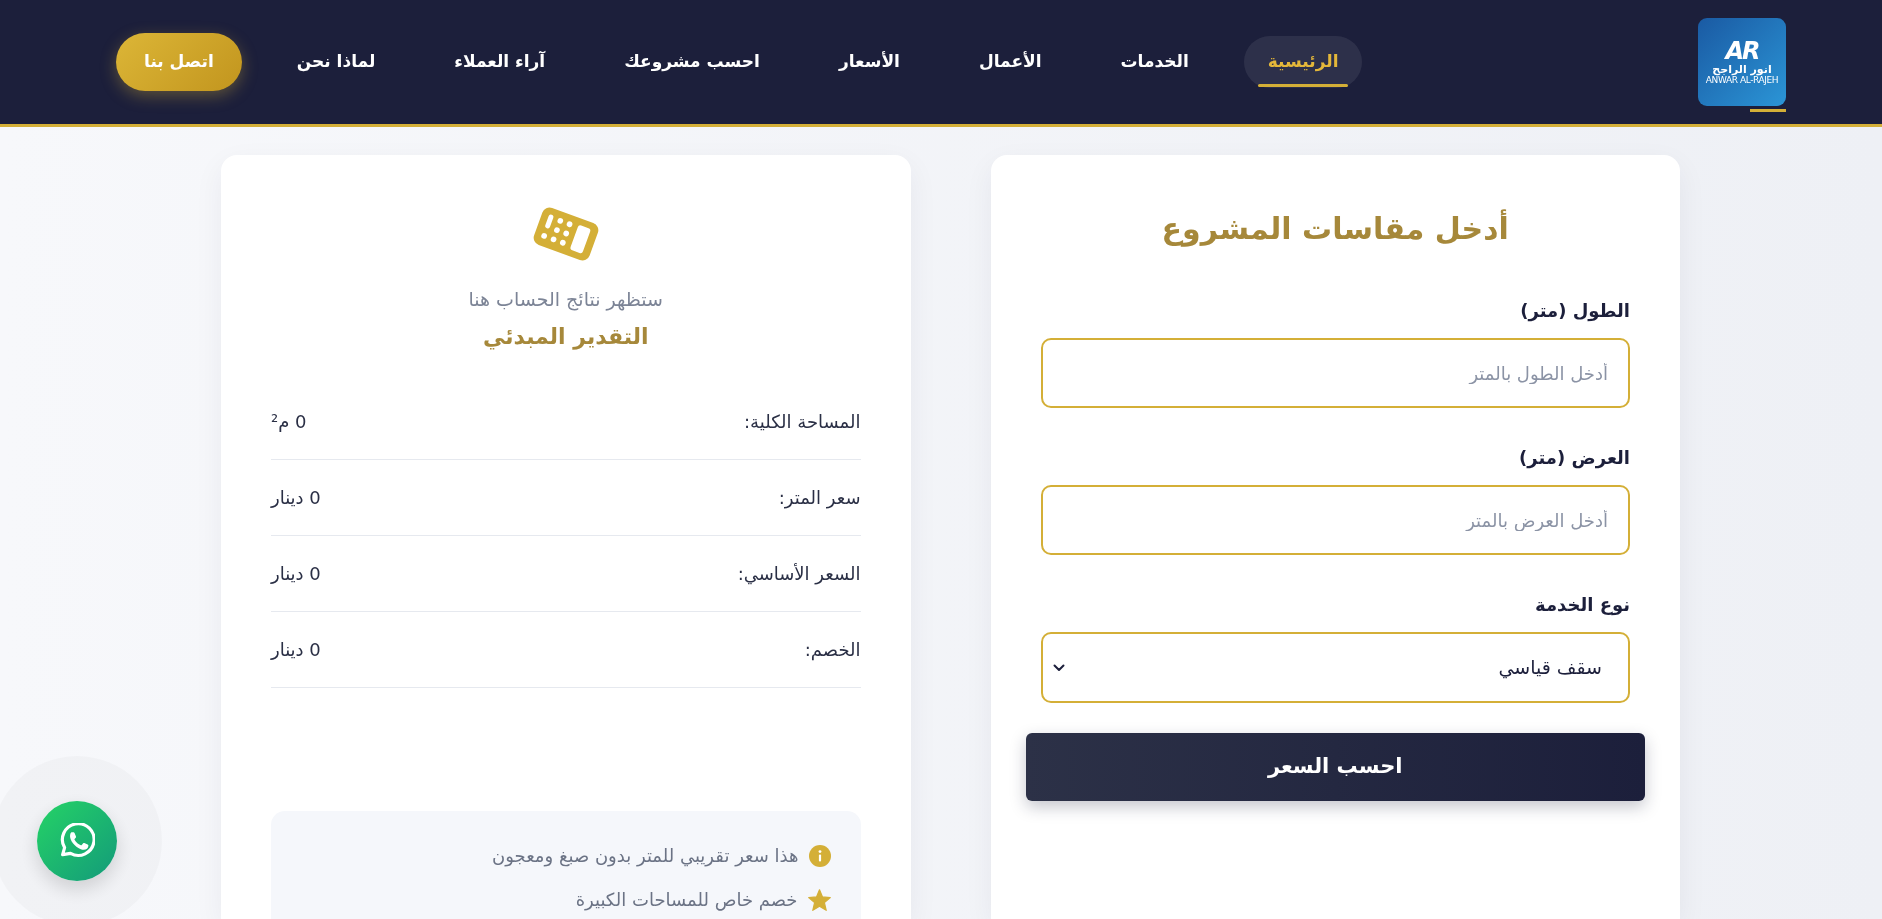 Image resolution: width=1882 pixels, height=919 pixels. I want to click on result-value: 0 م², so click(289, 422).